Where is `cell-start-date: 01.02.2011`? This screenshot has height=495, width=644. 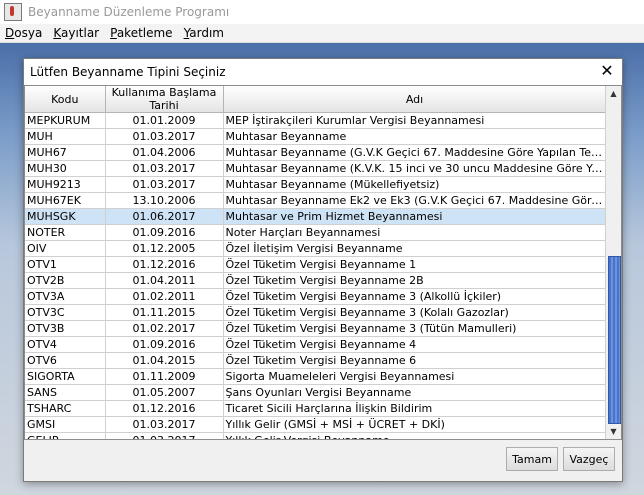
cell-start-date: 01.02.2011 is located at coordinates (164, 296).